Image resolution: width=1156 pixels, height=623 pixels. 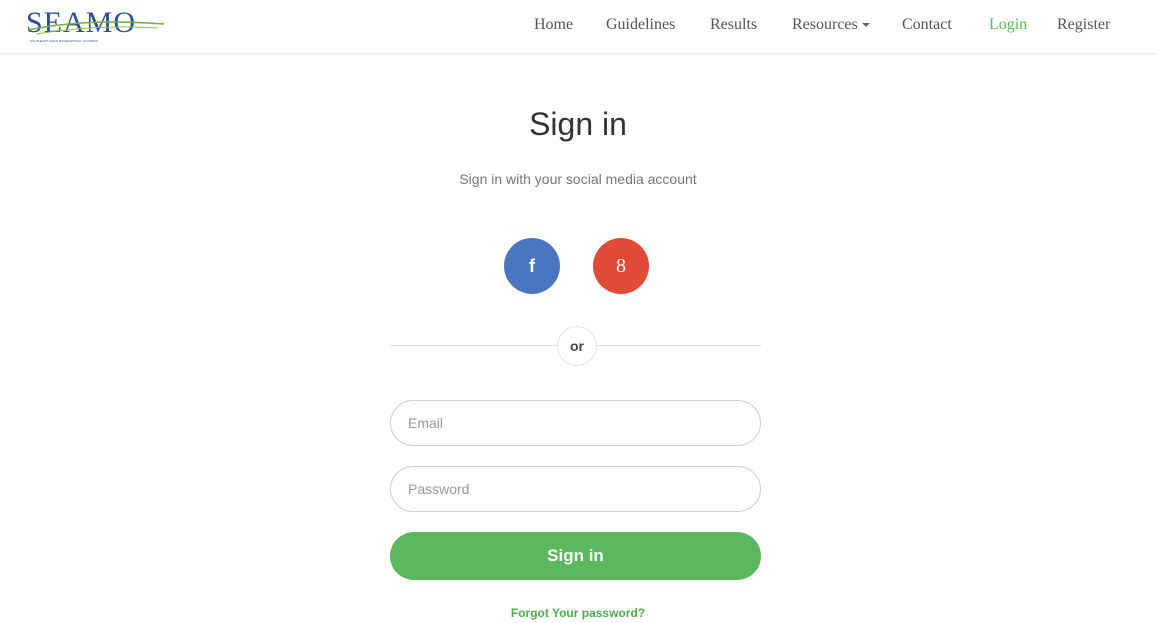 I want to click on nav-guidelines: Guidelines, so click(x=640, y=25).